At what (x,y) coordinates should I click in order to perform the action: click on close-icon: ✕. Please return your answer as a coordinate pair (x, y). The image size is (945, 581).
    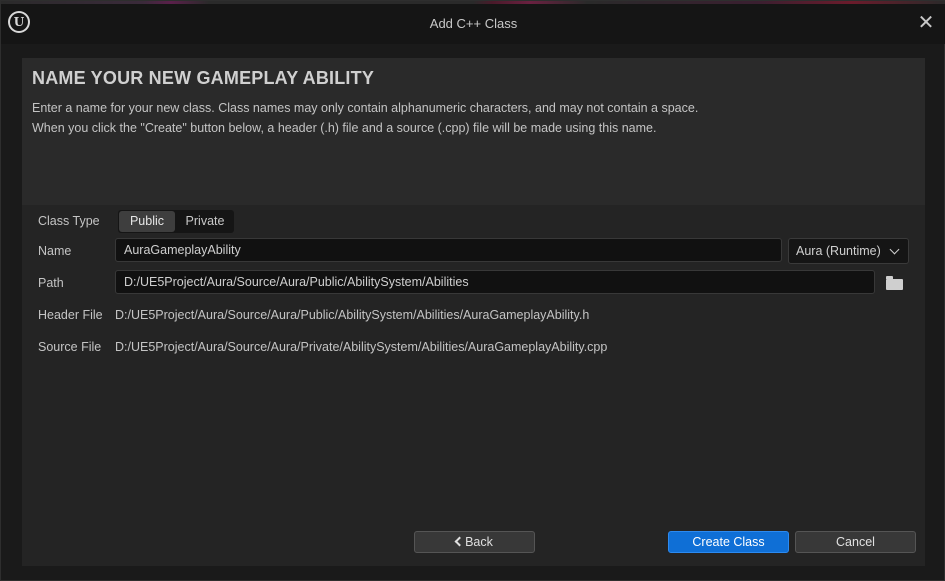
    Looking at the image, I should click on (926, 24).